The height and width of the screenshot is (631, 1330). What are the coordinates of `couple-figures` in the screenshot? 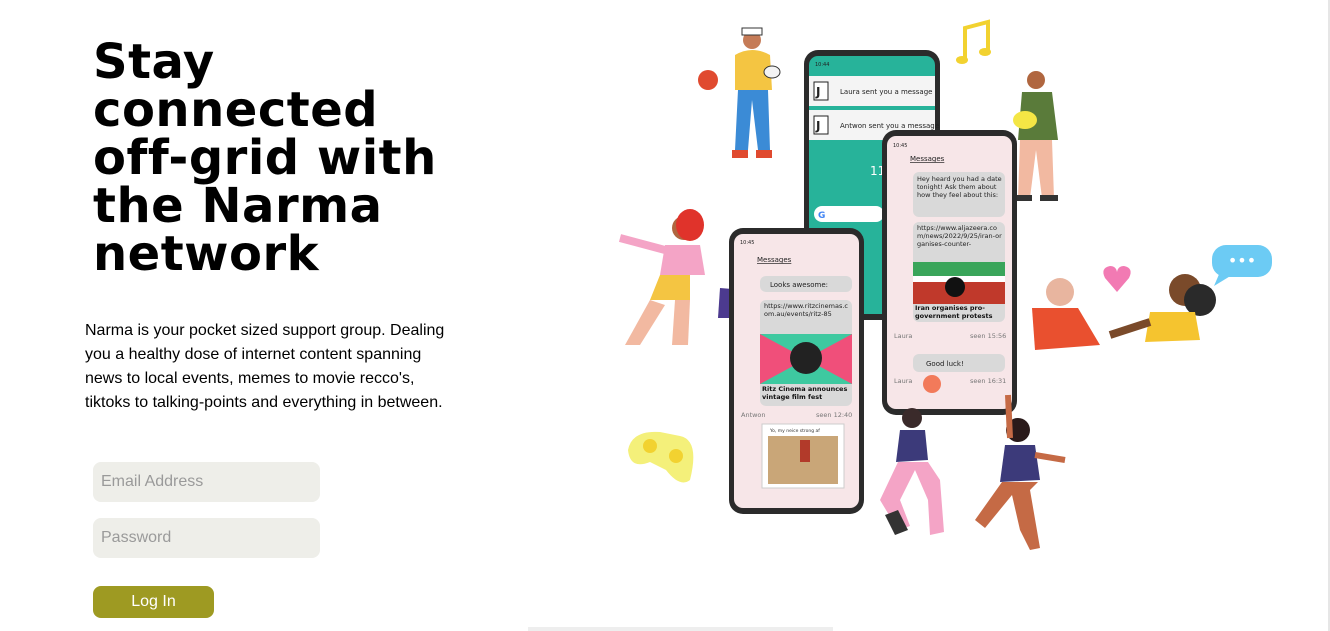 It's located at (1124, 312).